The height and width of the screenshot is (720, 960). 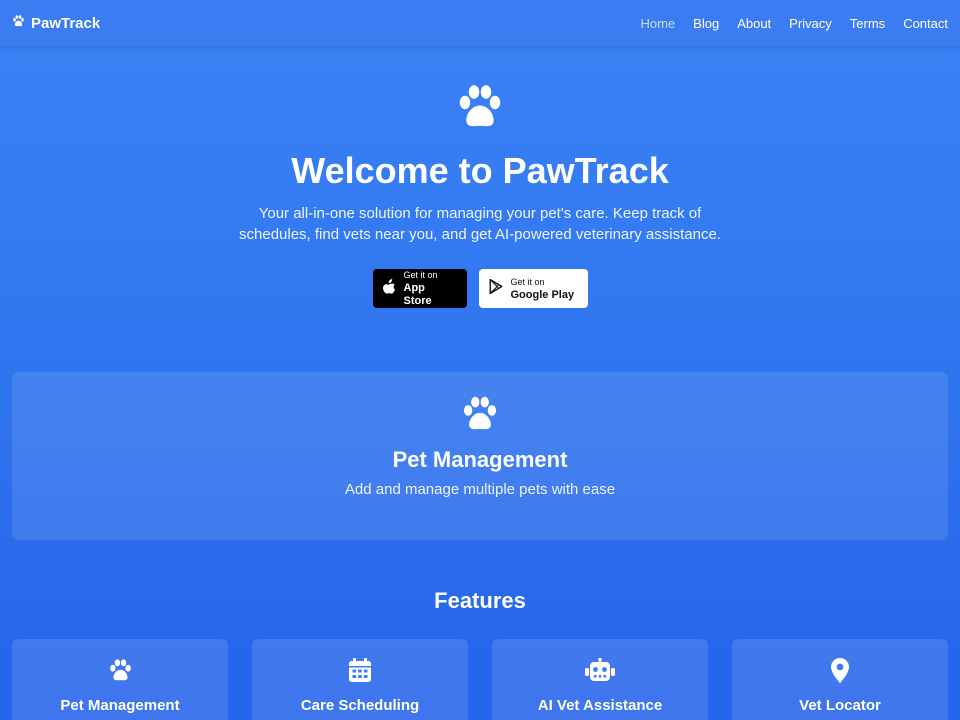 What do you see at coordinates (840, 705) in the screenshot?
I see `feature-title: Vet Locator` at bounding box center [840, 705].